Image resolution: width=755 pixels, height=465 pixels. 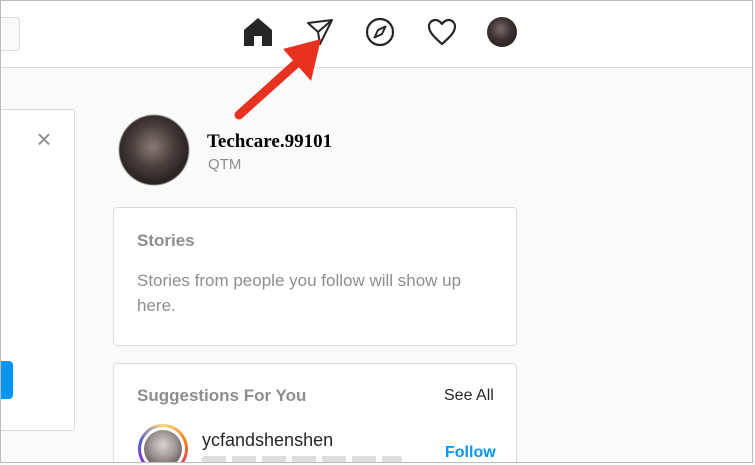 I want to click on profile-fullname: QTM, so click(x=225, y=164).